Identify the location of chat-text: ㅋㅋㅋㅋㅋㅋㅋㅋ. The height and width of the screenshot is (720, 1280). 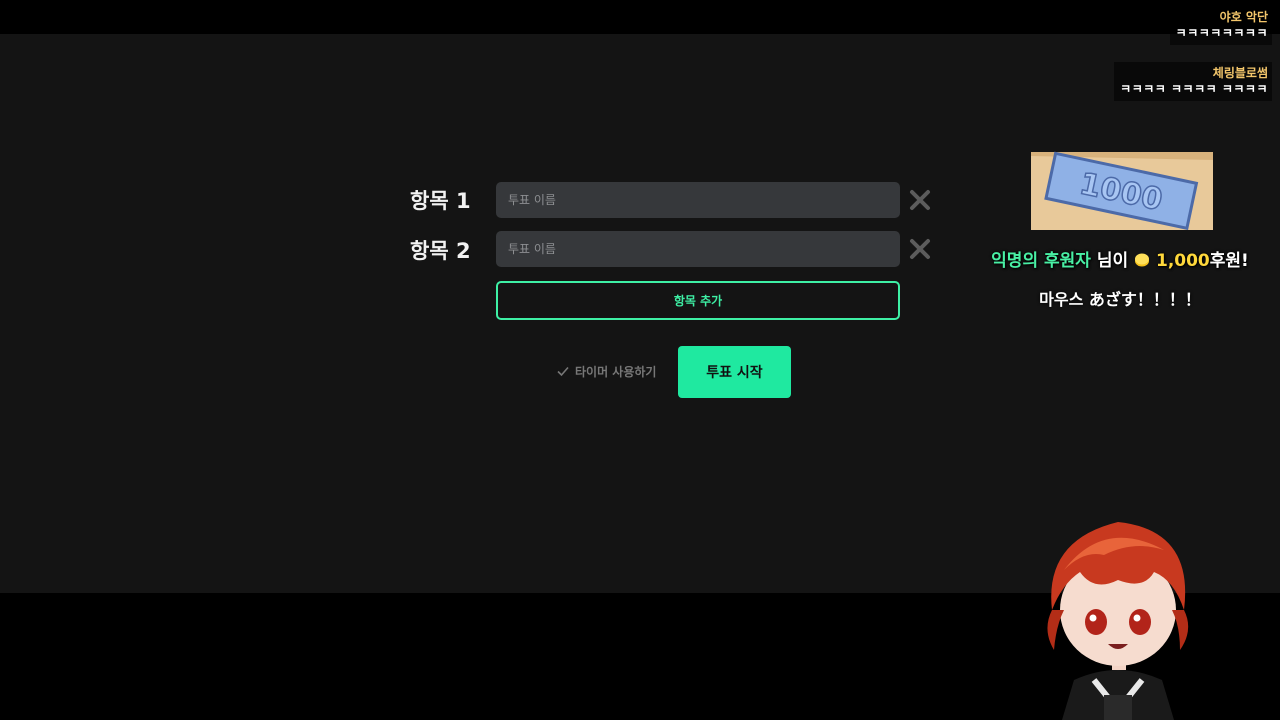
(1221, 33).